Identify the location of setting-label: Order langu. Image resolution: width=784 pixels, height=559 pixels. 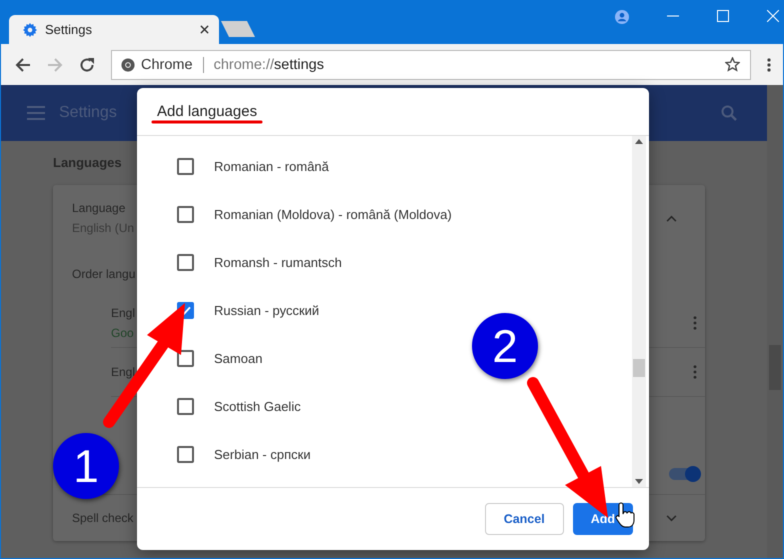
(104, 274).